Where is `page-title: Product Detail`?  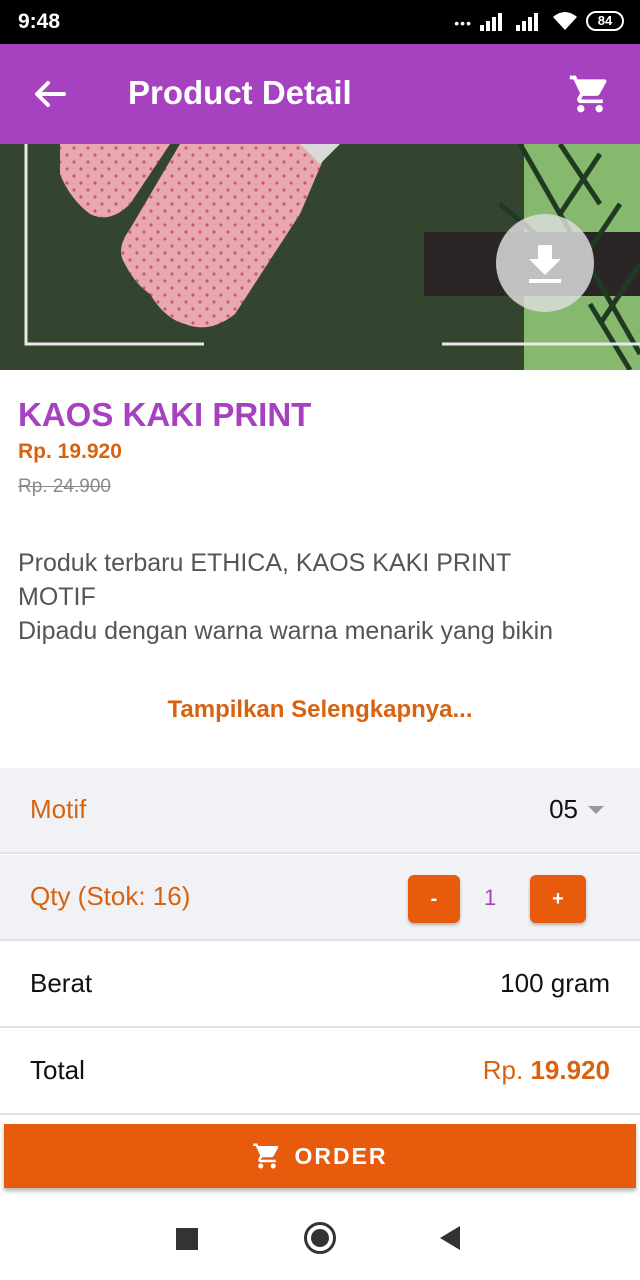
page-title: Product Detail is located at coordinates (240, 92).